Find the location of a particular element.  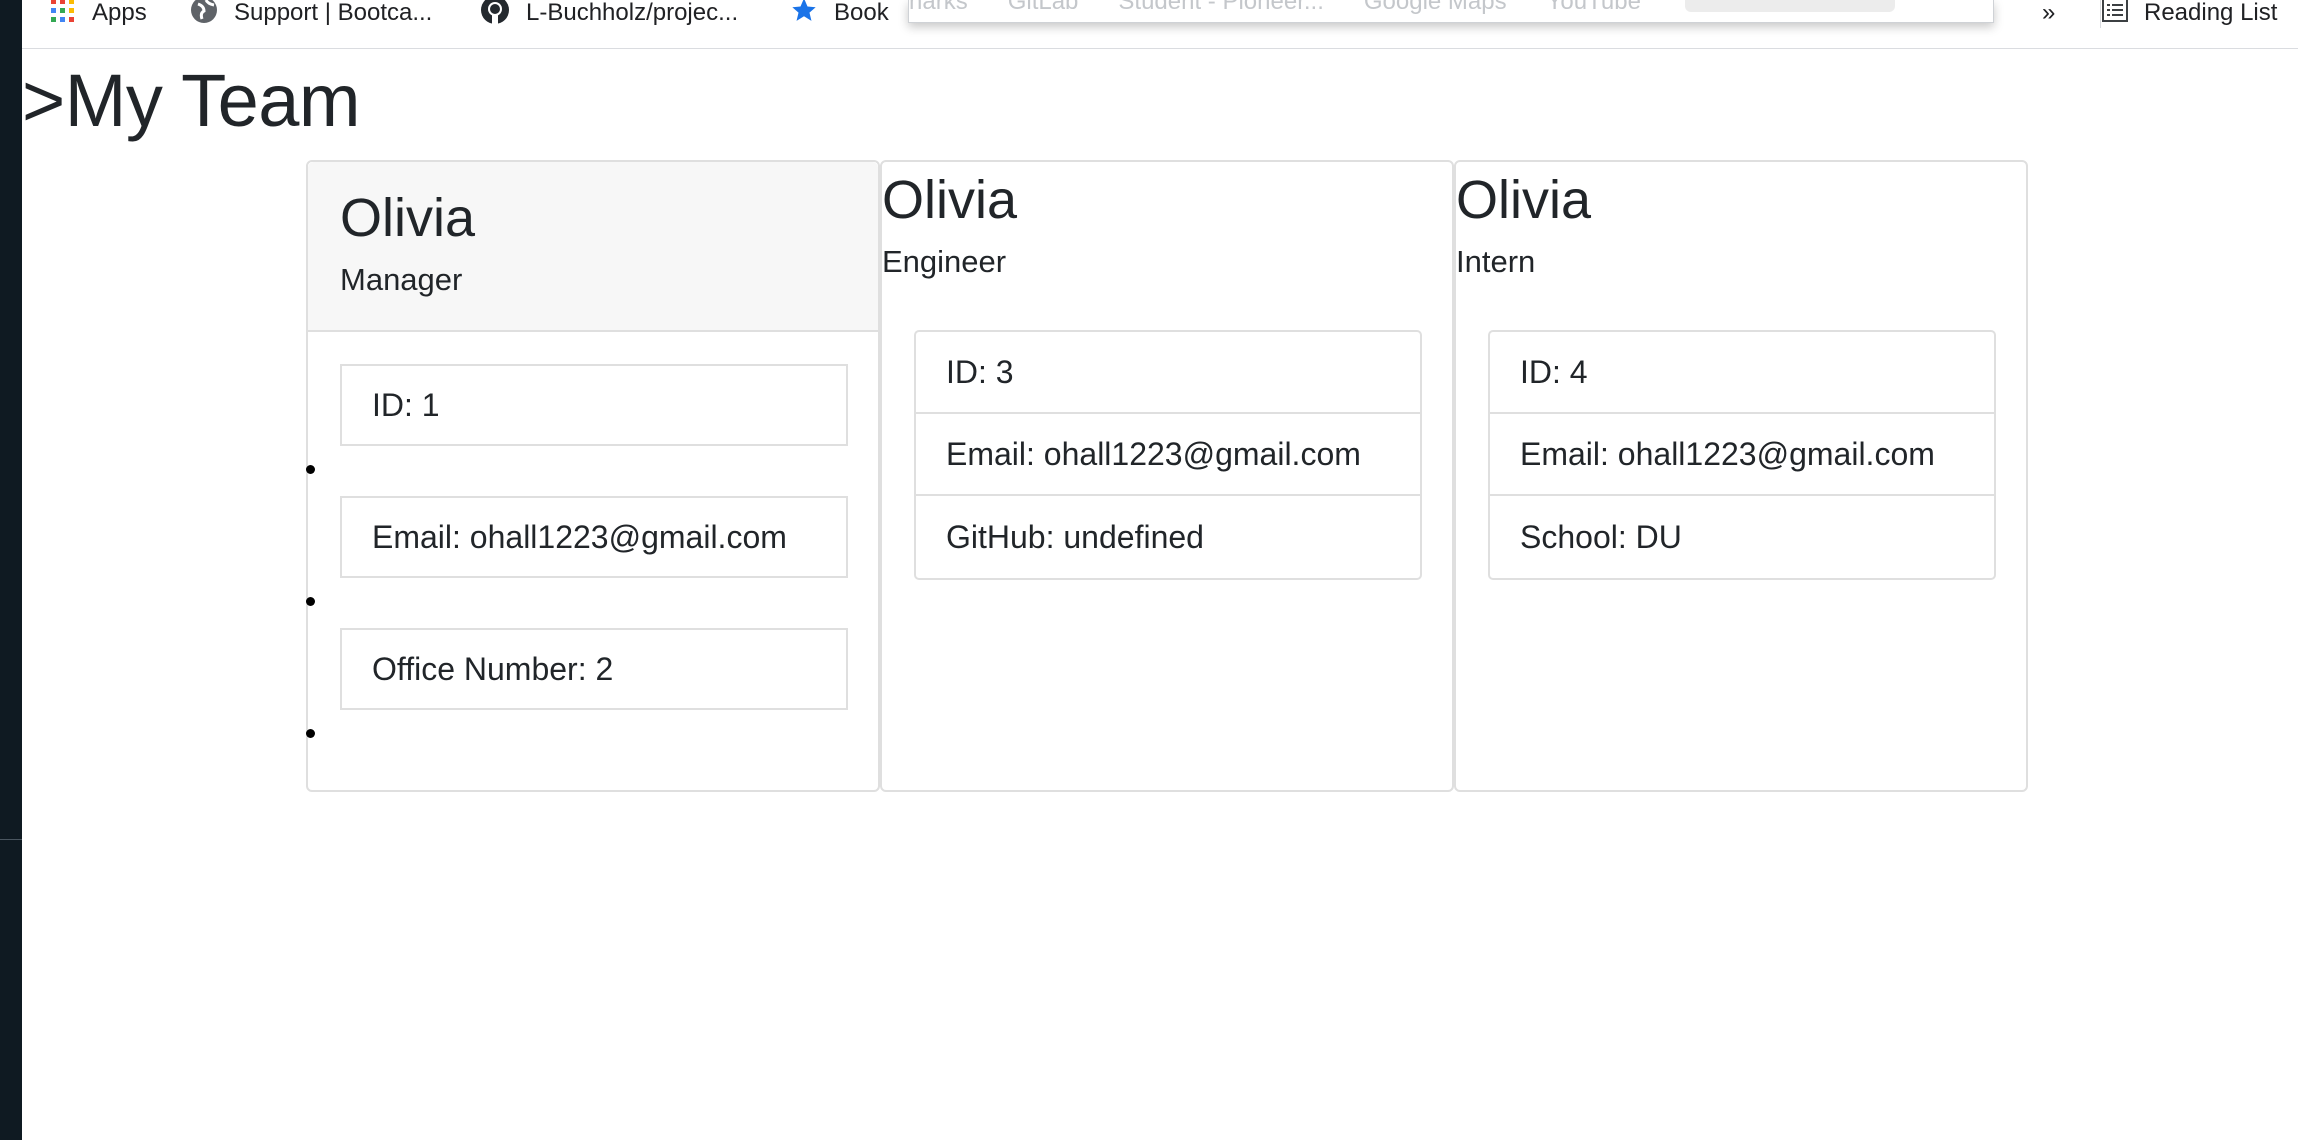

github-icon is located at coordinates (495, 16).